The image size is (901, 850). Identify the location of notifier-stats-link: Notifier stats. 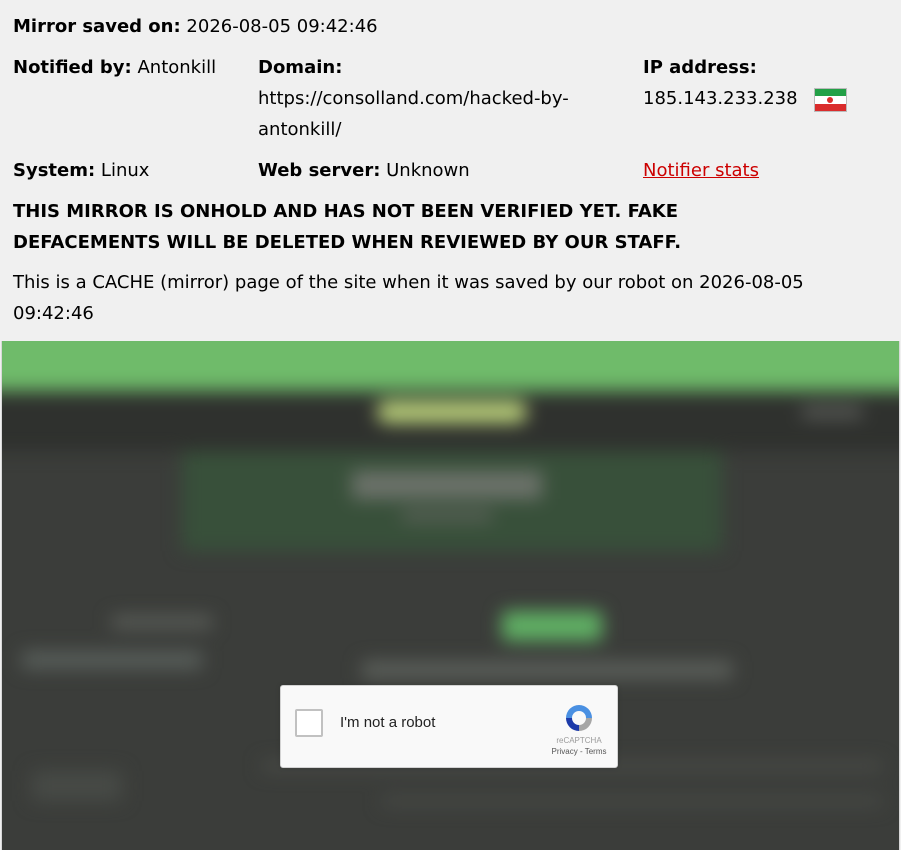
(701, 170).